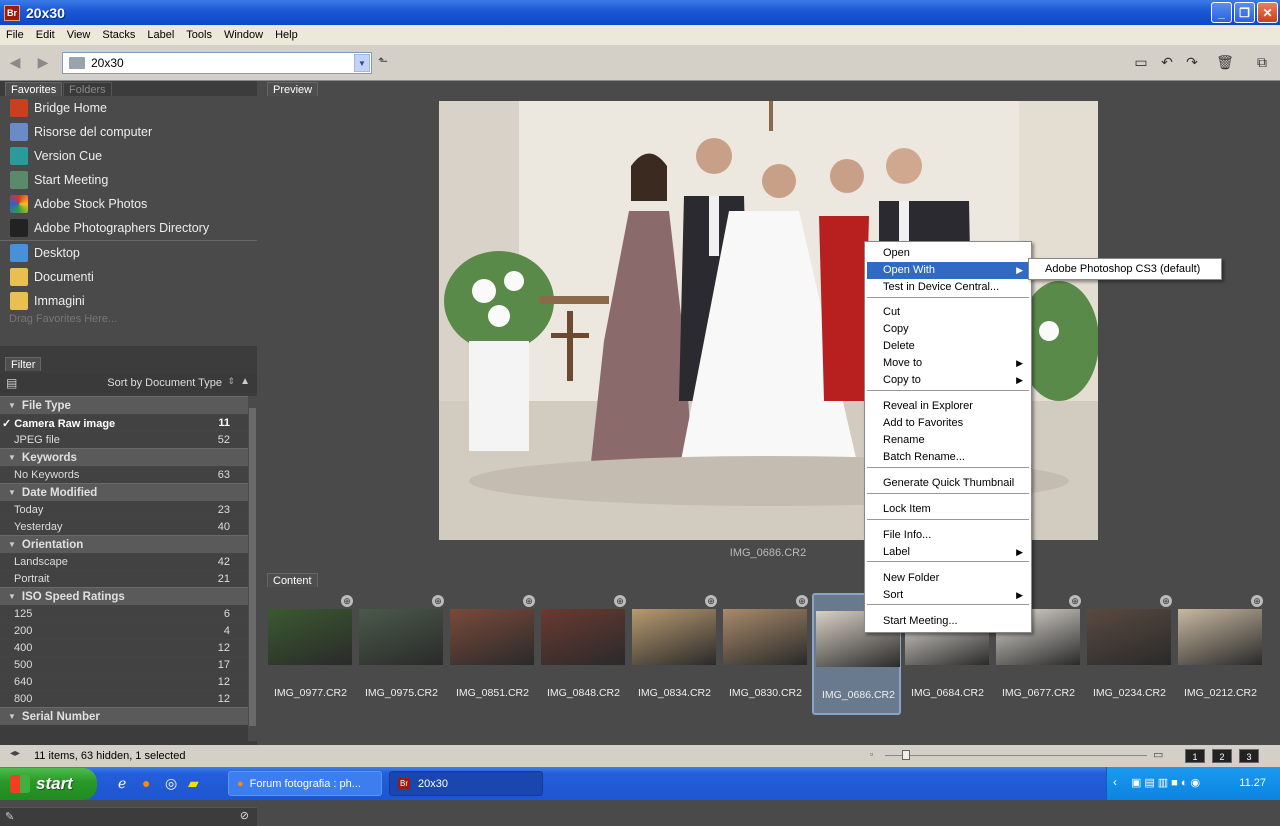  Describe the element at coordinates (1016, 755) in the screenshot. I see `thumbnail-size-slider` at that location.